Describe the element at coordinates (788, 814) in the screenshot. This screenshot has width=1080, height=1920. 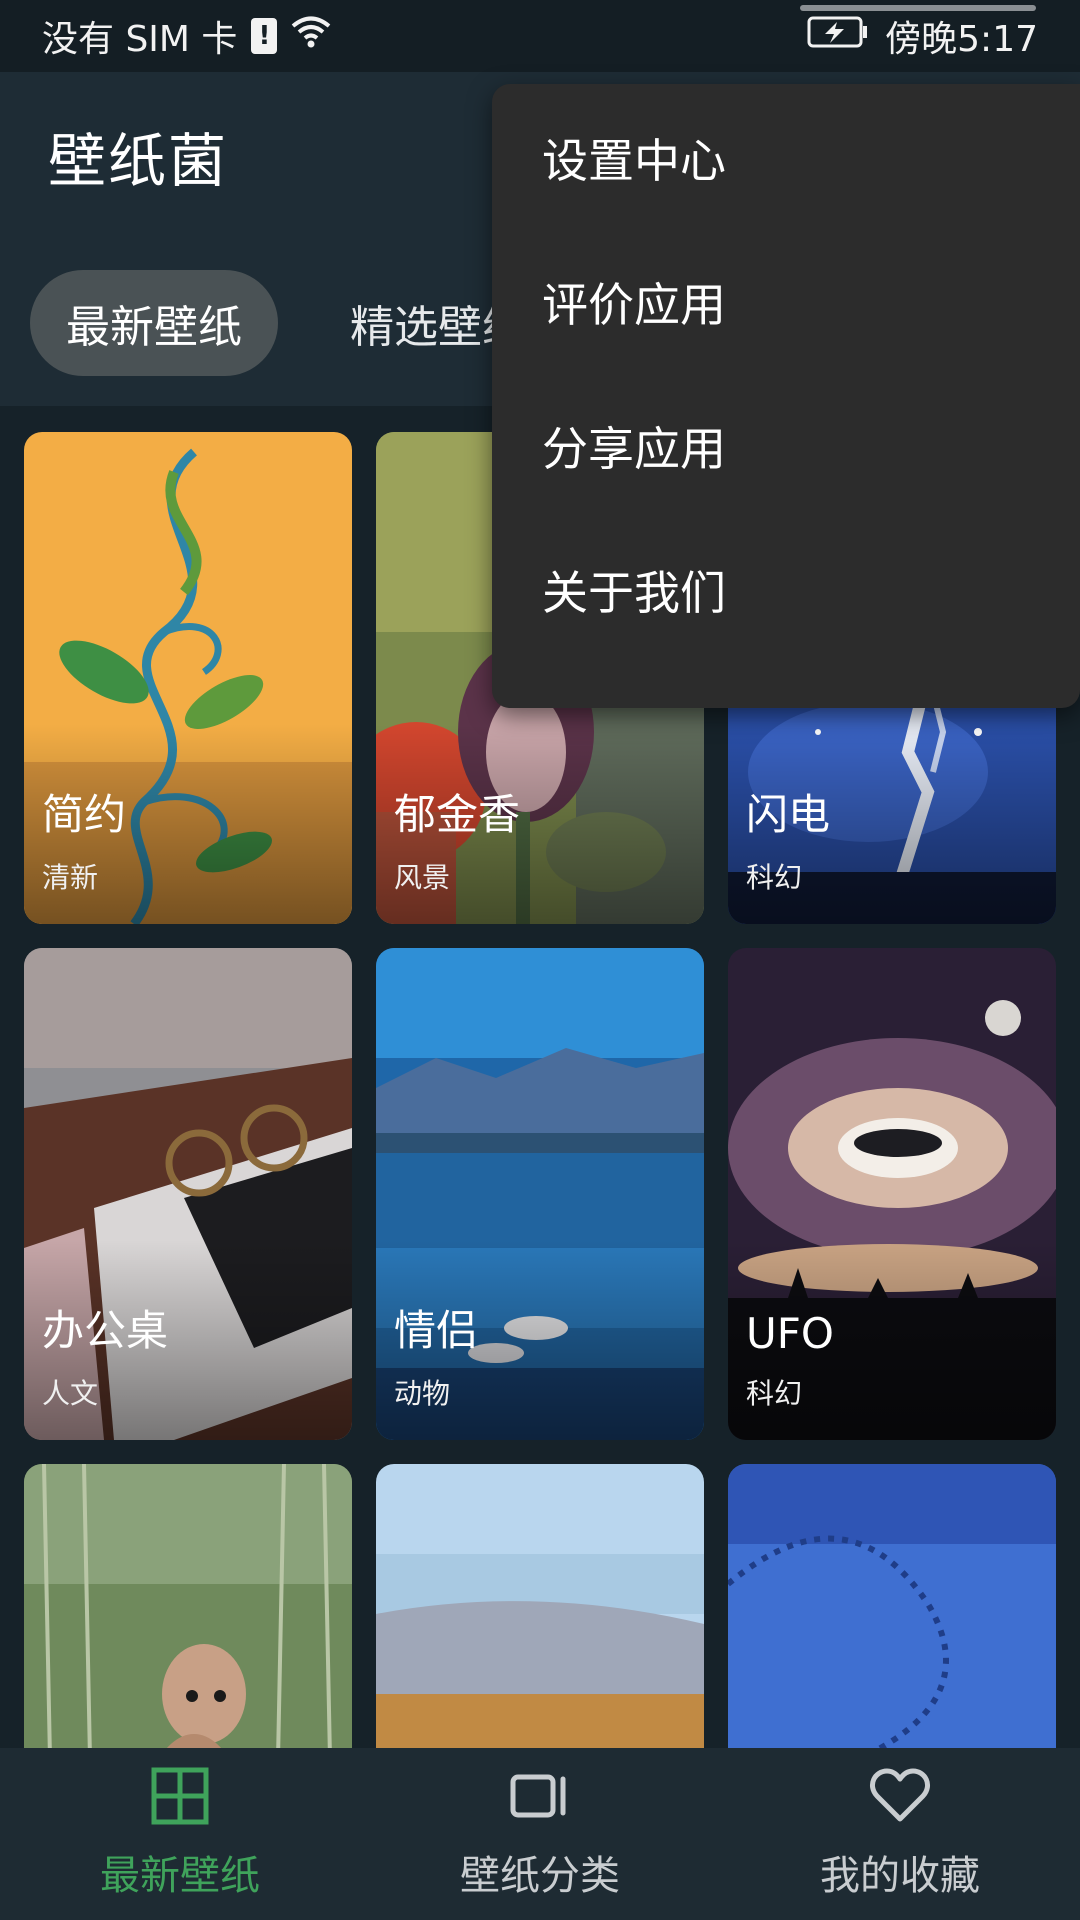
I see `wallpaper-title: 闪电` at that location.